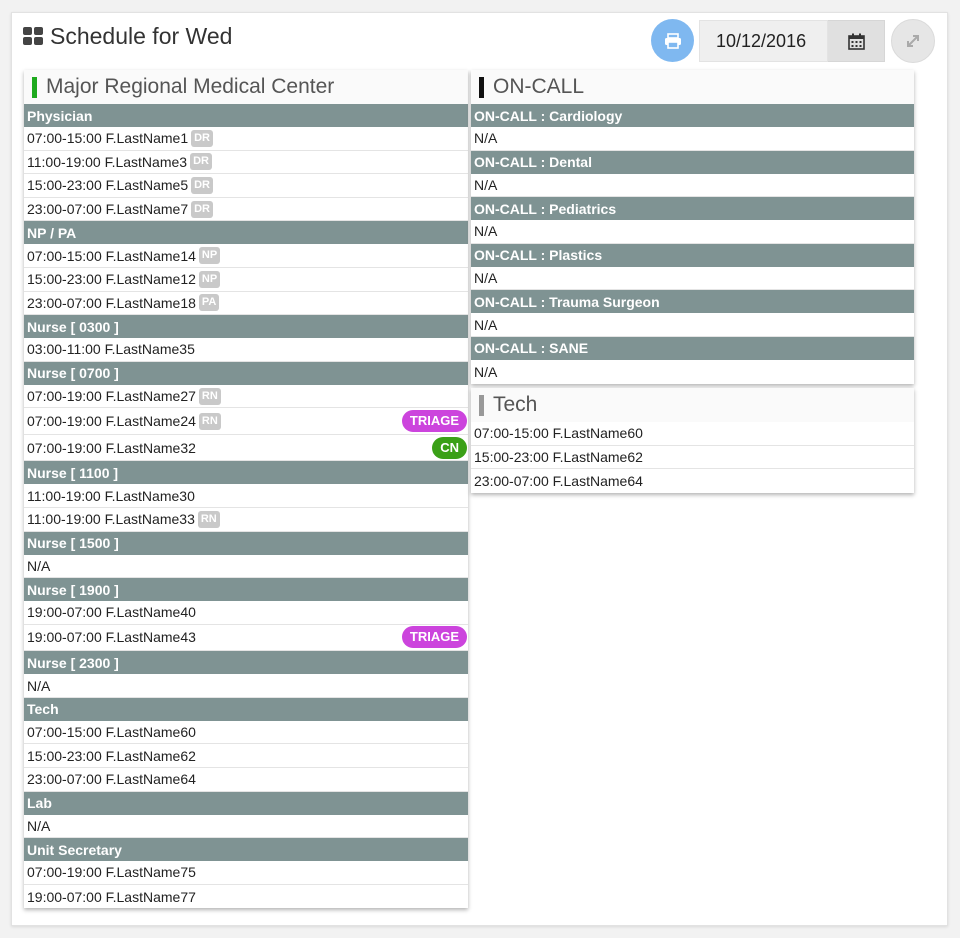 The height and width of the screenshot is (938, 960). I want to click on section-header: Nurse [ 1500 ], so click(246, 543).